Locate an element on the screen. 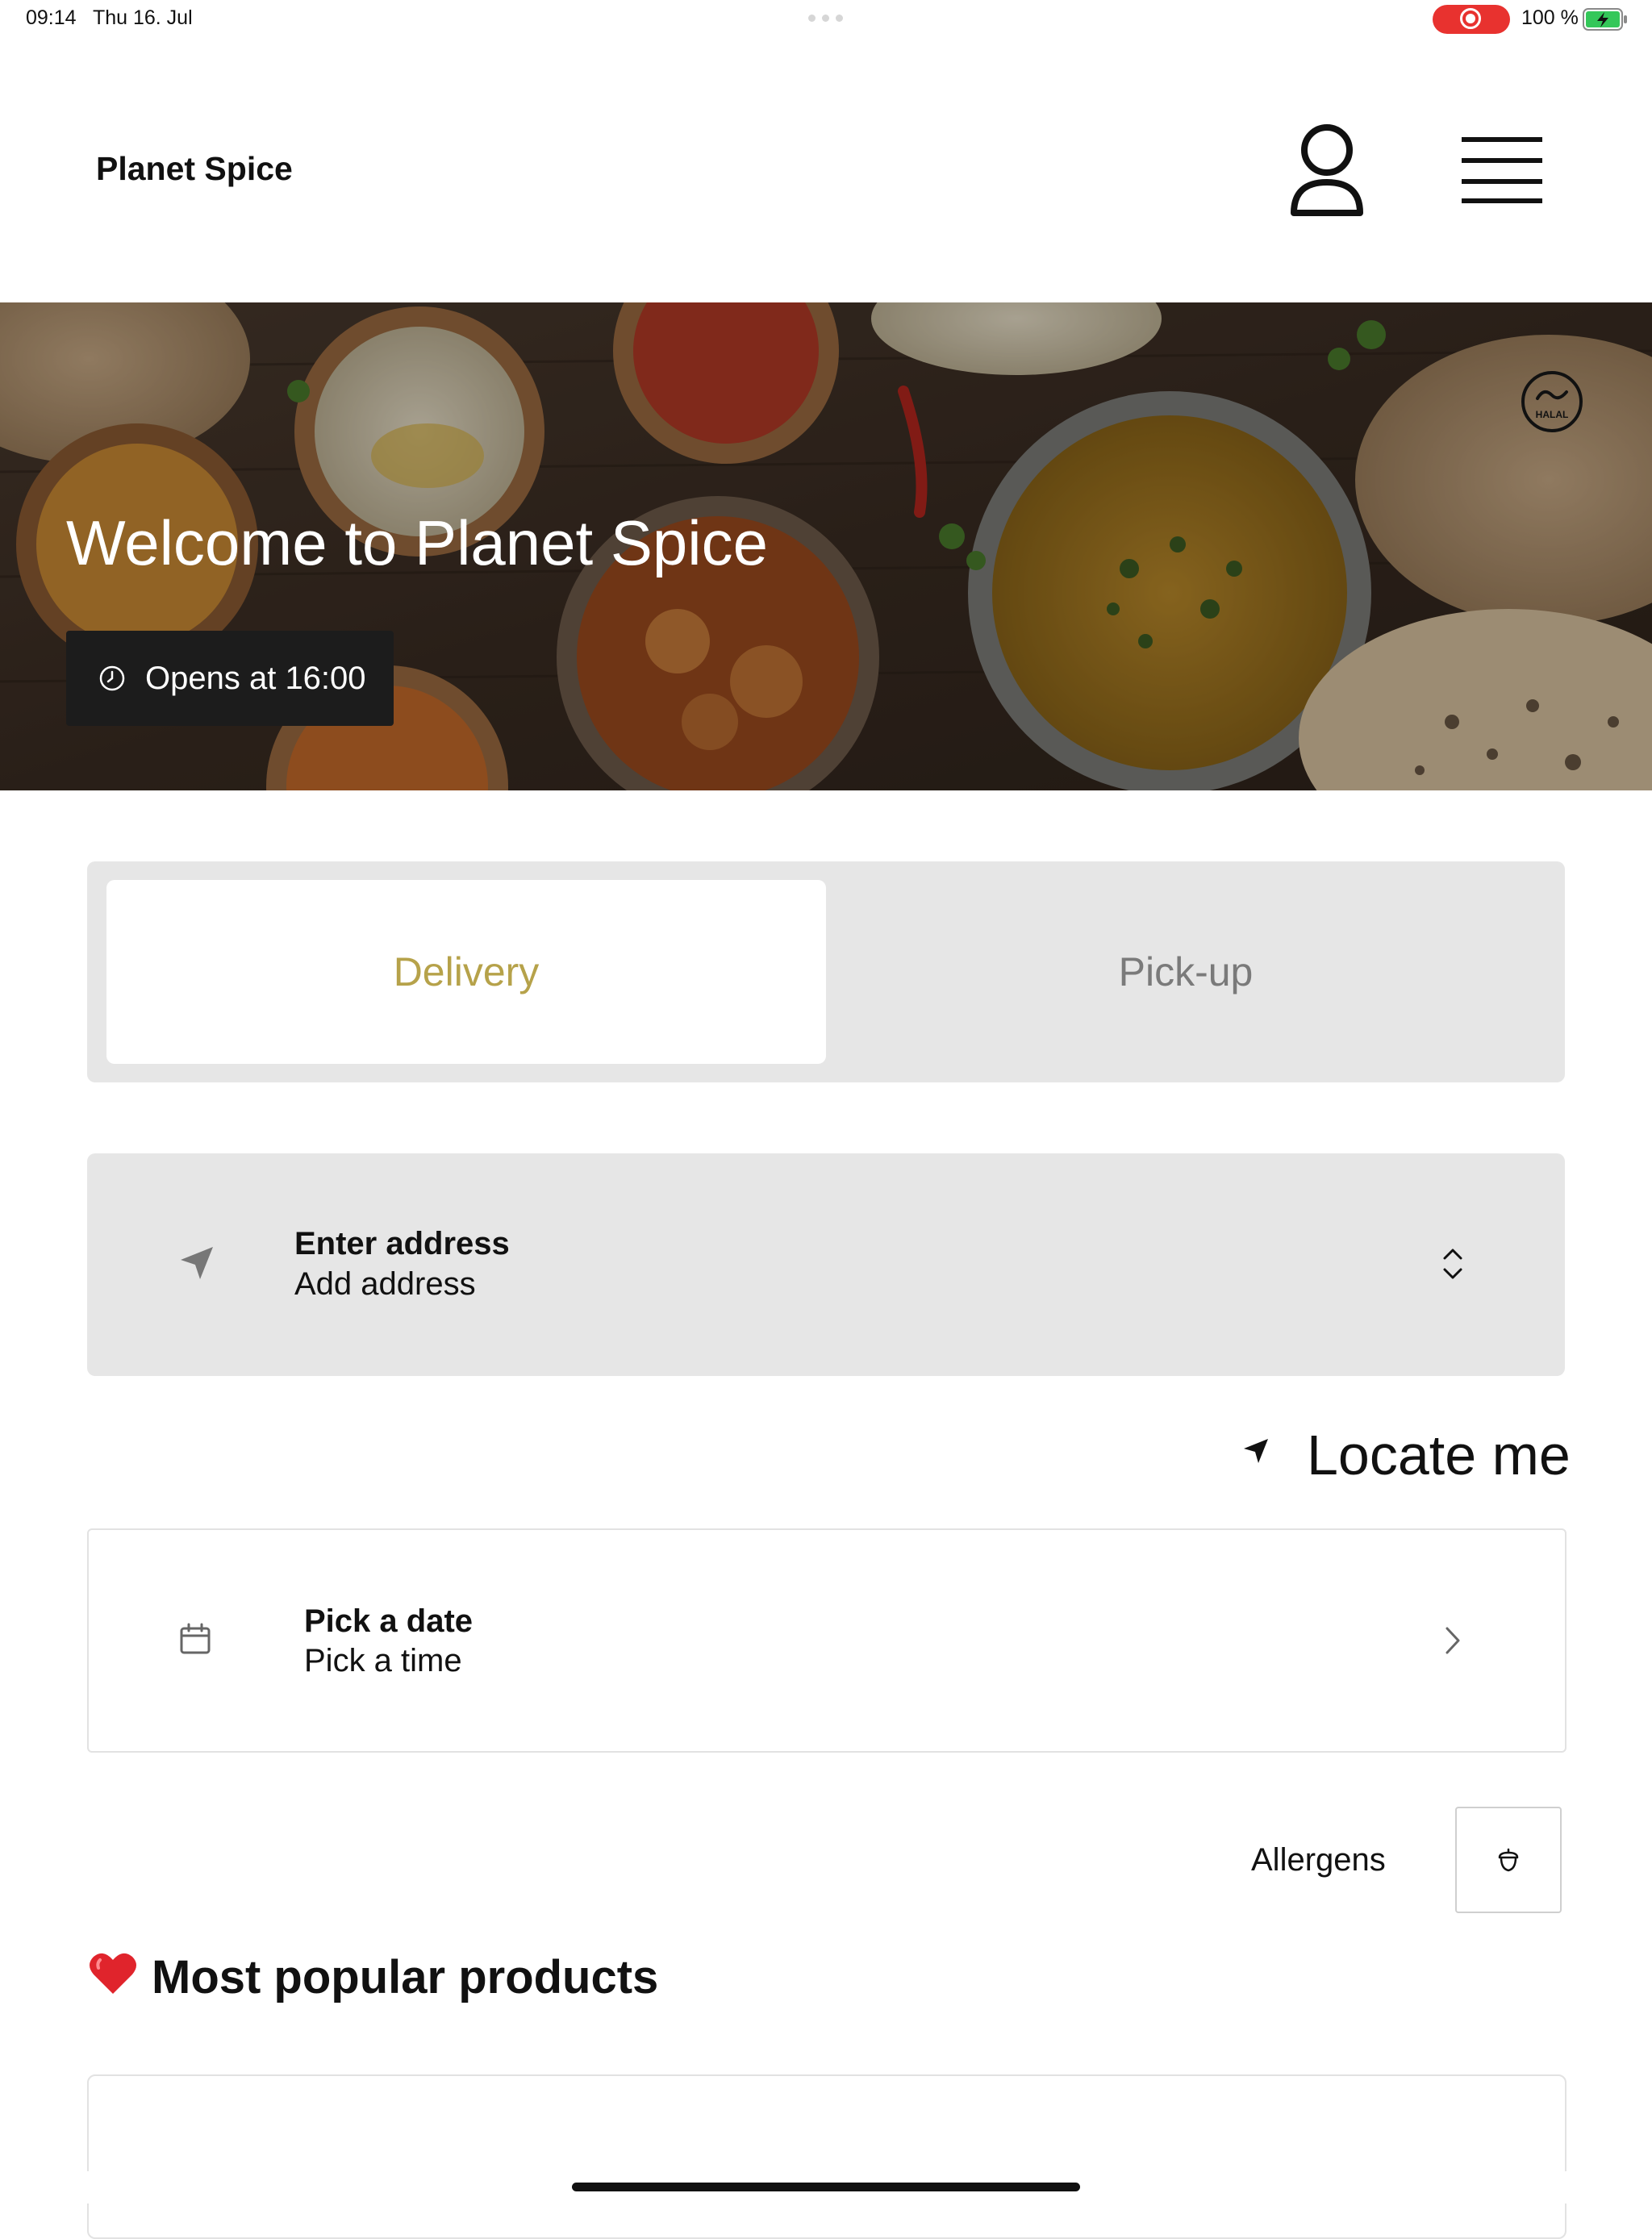 The image size is (1652, 2239). battery-charging-icon is located at coordinates (1605, 19).